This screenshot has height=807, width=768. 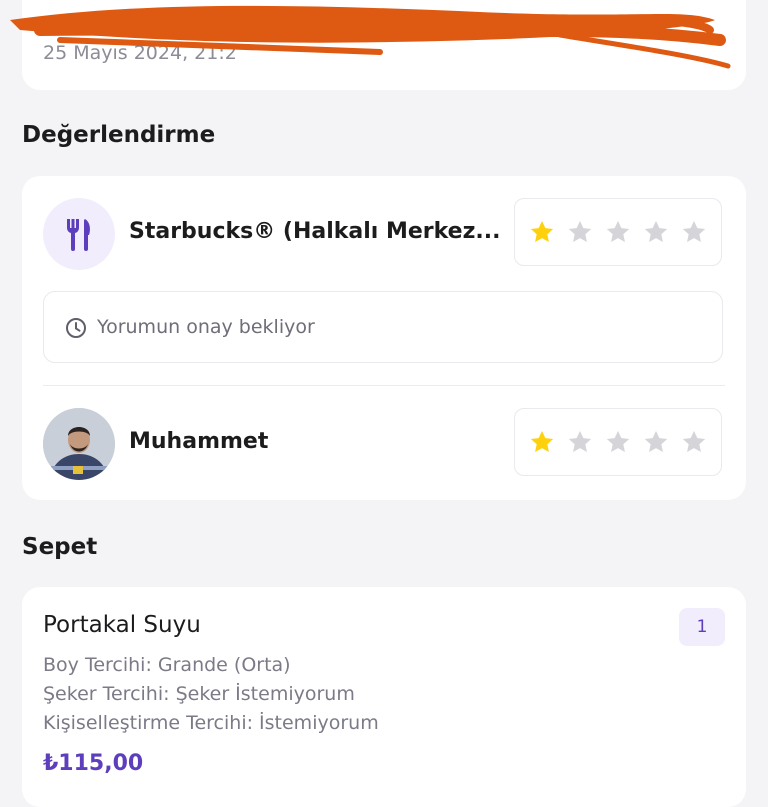 I want to click on product-name: Portakal Suyu, so click(x=122, y=625).